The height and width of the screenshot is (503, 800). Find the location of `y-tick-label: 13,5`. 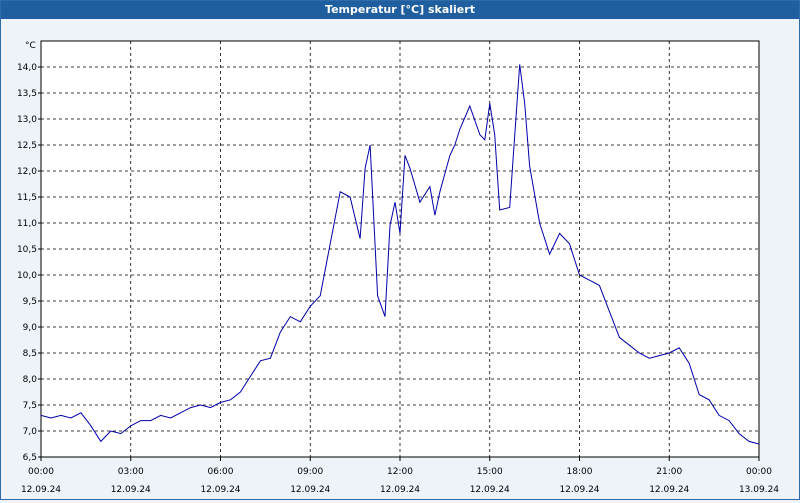

y-tick-label: 13,5 is located at coordinates (27, 94).